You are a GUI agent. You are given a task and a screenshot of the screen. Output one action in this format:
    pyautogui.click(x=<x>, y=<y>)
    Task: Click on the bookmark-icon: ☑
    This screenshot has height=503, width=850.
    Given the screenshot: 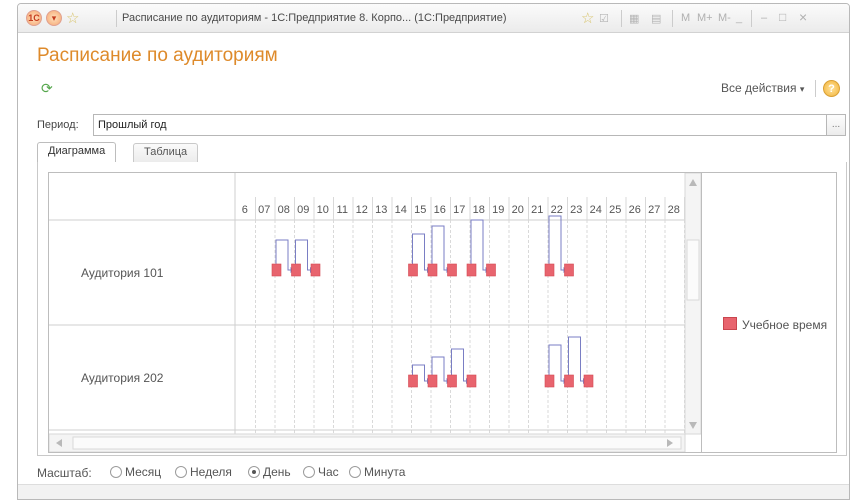 What is the action you would take?
    pyautogui.click(x=604, y=18)
    